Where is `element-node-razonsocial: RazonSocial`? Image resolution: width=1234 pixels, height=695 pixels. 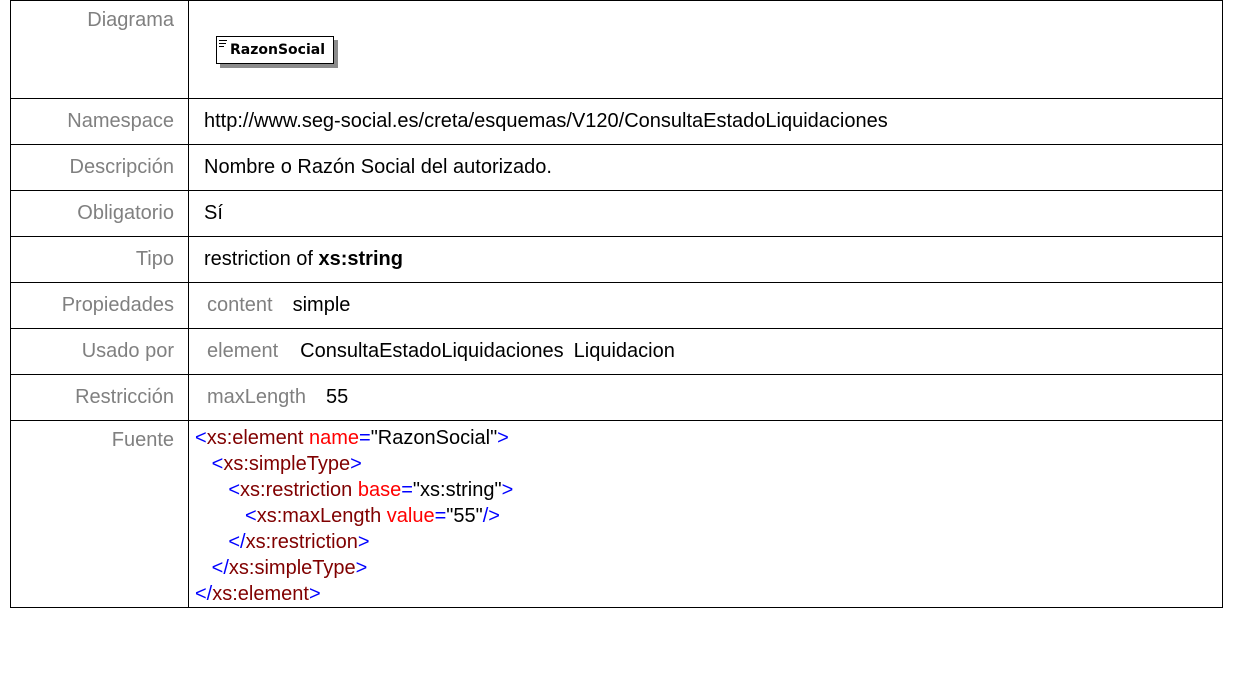
element-node-razonsocial: RazonSocial is located at coordinates (275, 49).